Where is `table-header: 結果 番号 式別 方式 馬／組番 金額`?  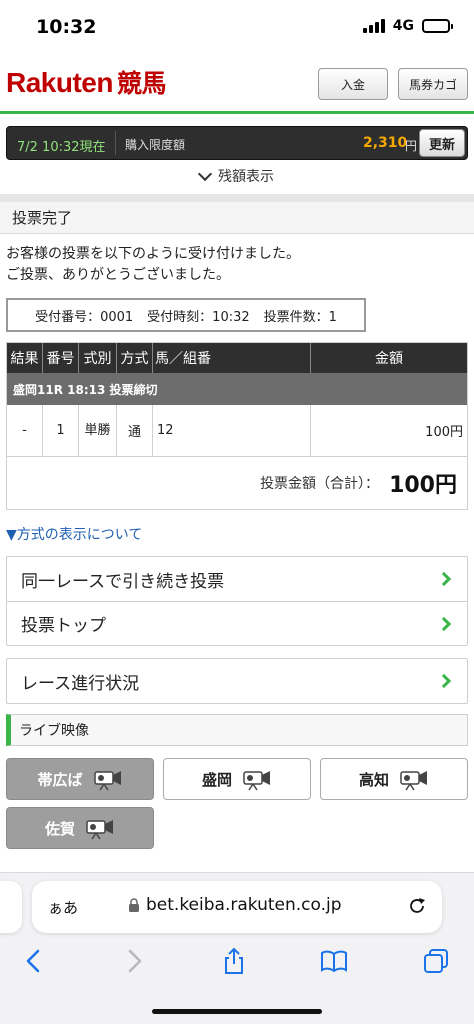
table-header: 結果 番号 式別 方式 馬／組番 金額 is located at coordinates (237, 358).